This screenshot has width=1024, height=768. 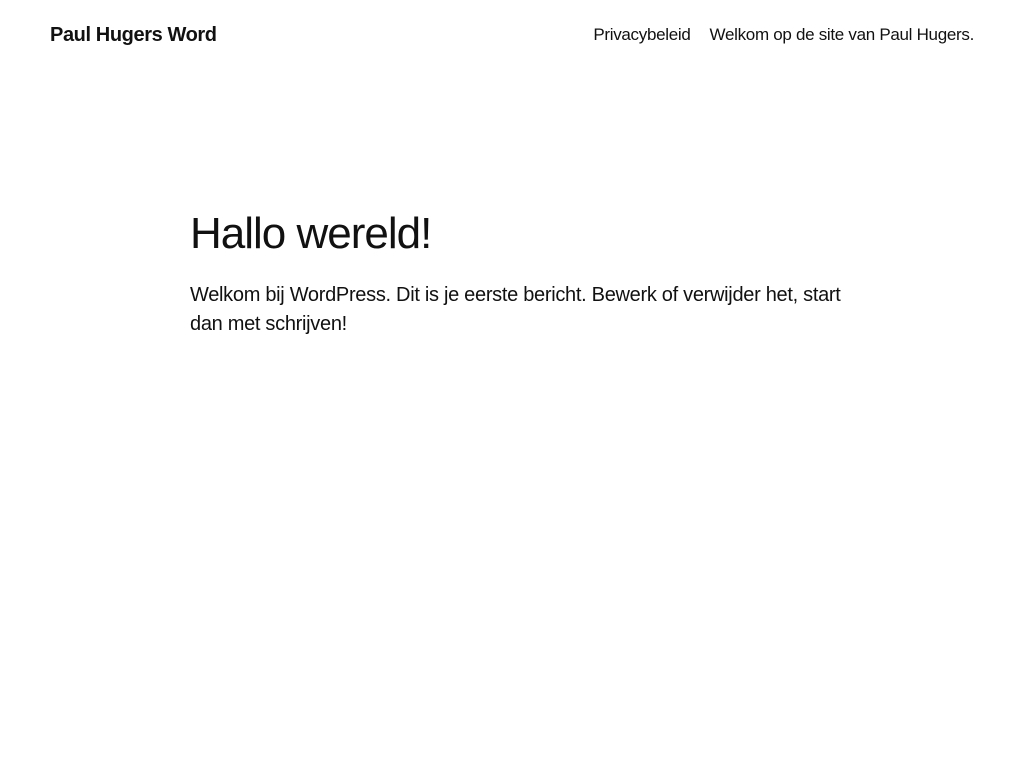 I want to click on post-title: Hallo wereld!, so click(x=311, y=233).